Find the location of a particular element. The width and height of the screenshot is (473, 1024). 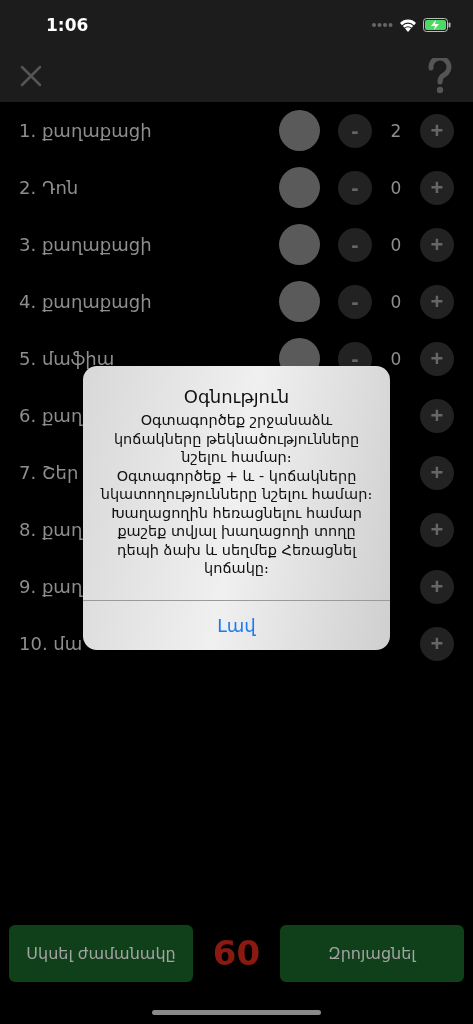

player-name: 8. քաղ is located at coordinates (51, 529).